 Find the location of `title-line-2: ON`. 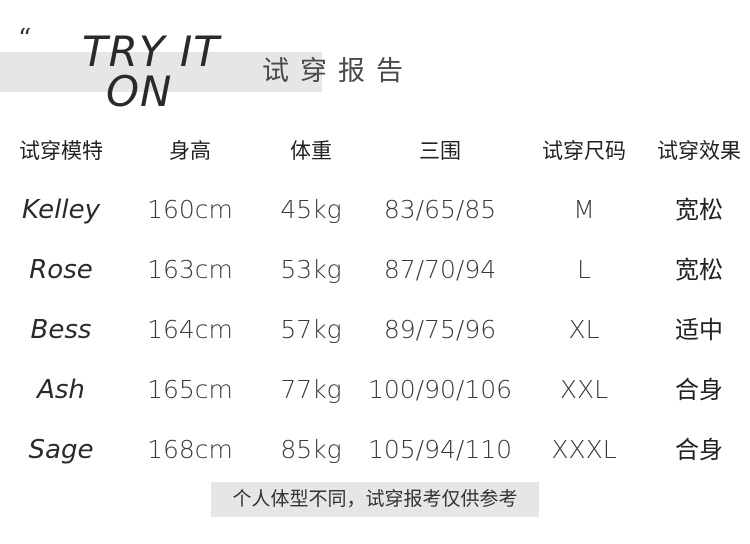

title-line-2: ON is located at coordinates (139, 91).